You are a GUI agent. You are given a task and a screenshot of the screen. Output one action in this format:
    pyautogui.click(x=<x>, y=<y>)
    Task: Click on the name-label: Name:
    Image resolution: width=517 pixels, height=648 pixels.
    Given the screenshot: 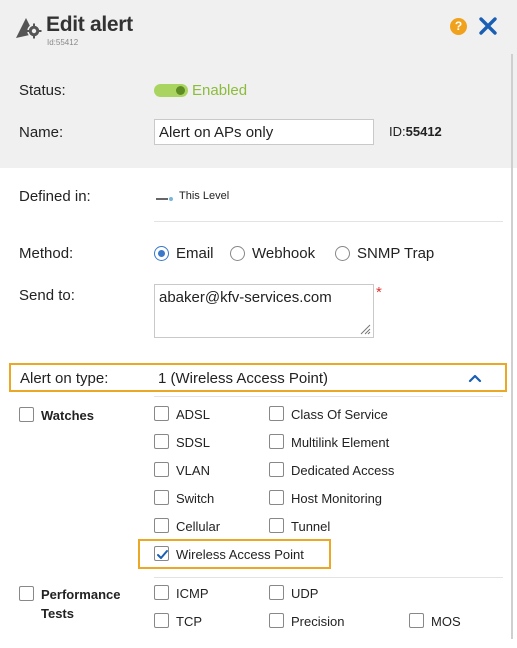 What is the action you would take?
    pyautogui.click(x=41, y=132)
    